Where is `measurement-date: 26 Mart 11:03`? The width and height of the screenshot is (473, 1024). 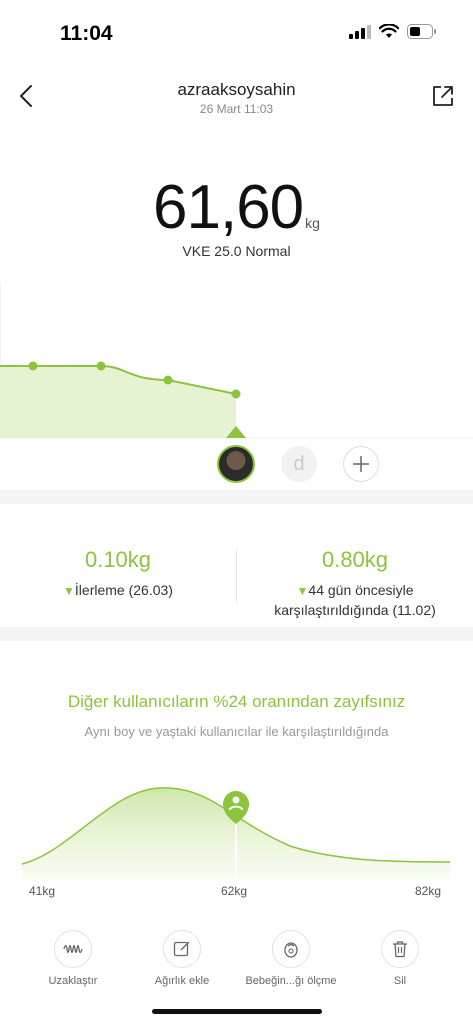 measurement-date: 26 Mart 11:03 is located at coordinates (236, 109).